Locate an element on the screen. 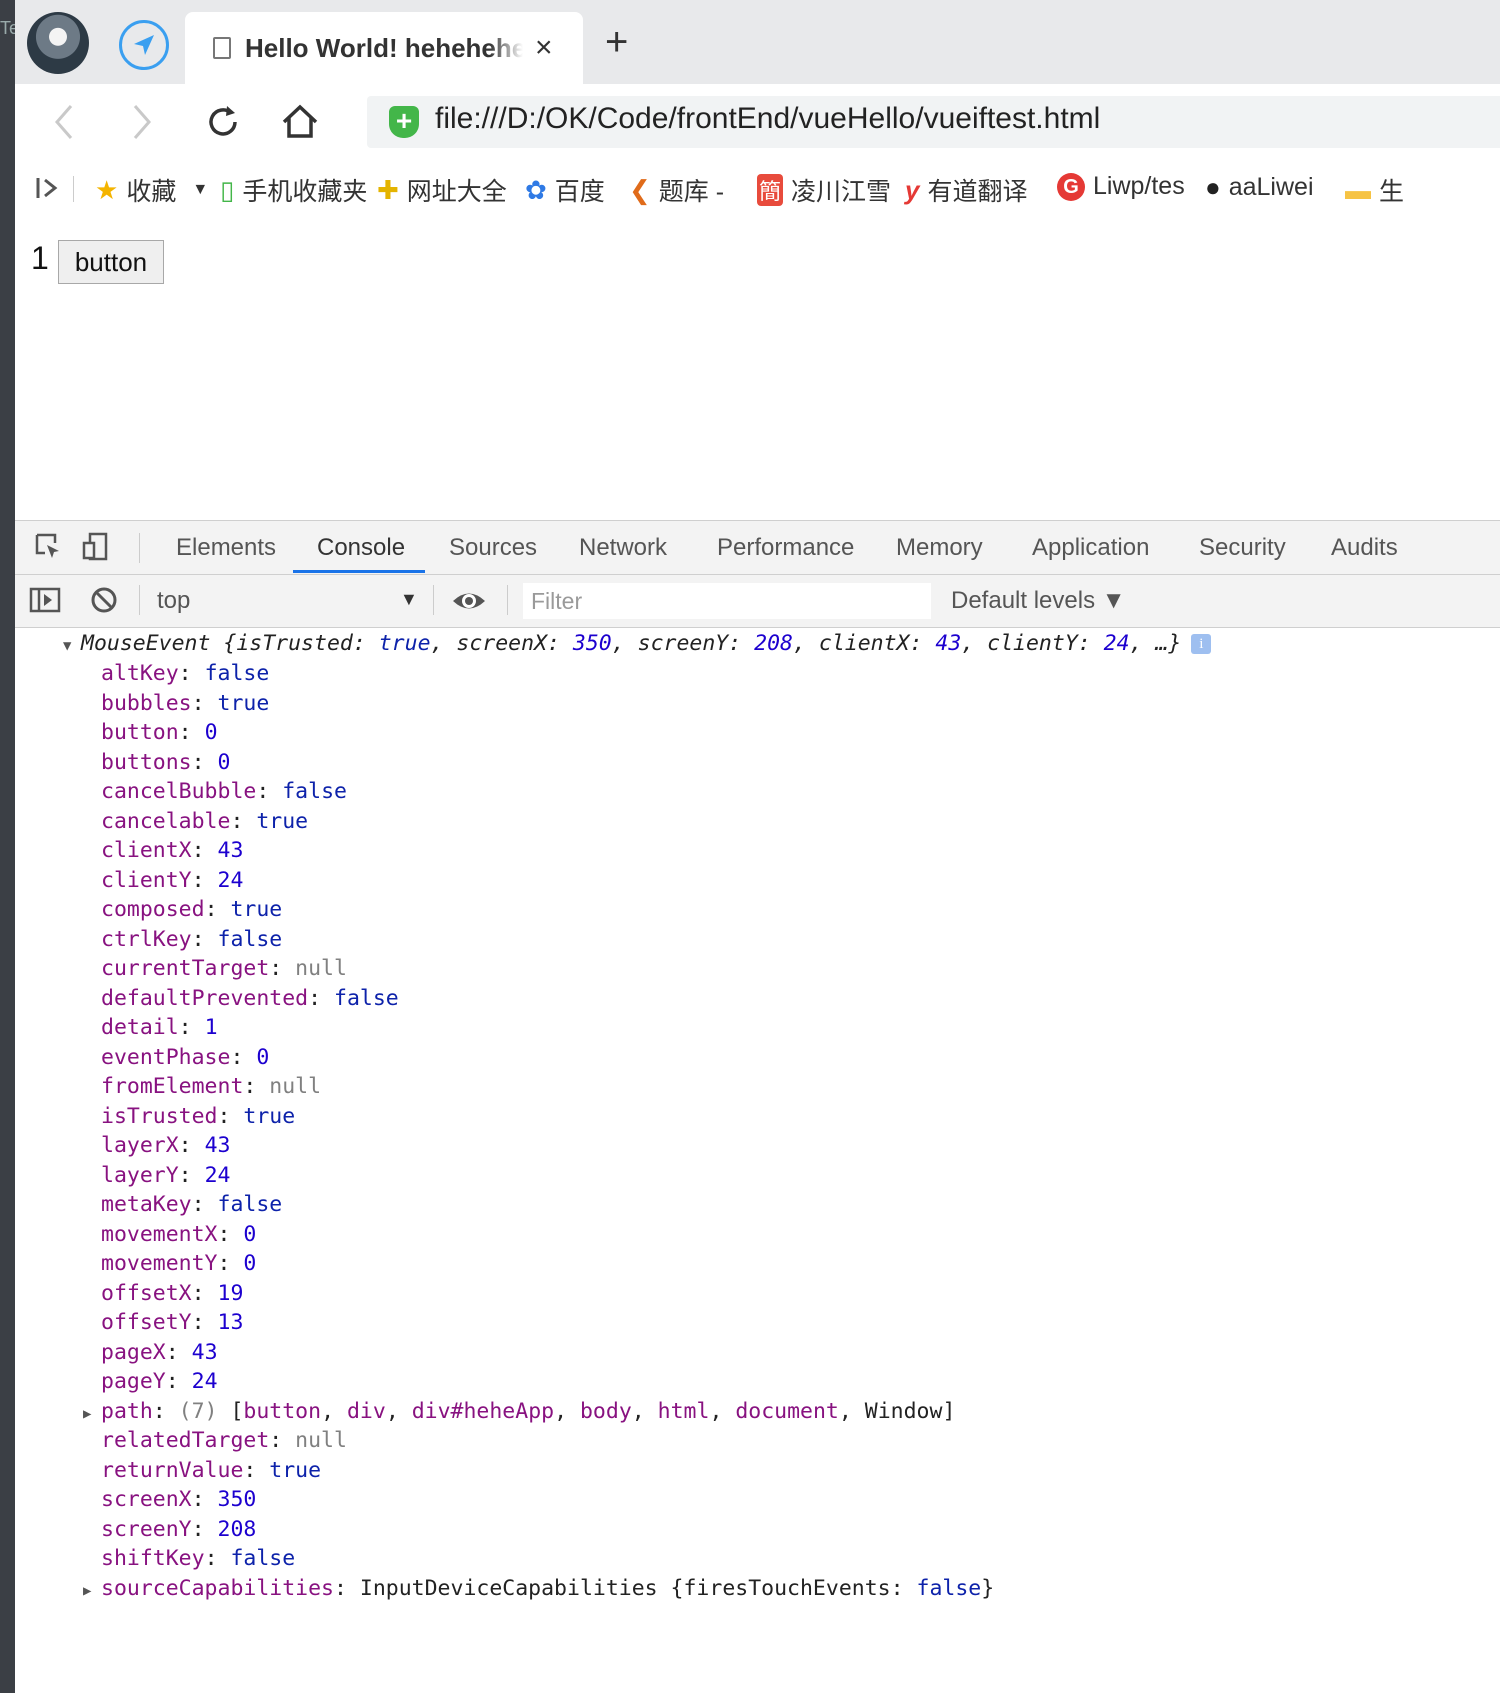 This screenshot has height=1694, width=1500. inspect-element-icon is located at coordinates (49, 547).